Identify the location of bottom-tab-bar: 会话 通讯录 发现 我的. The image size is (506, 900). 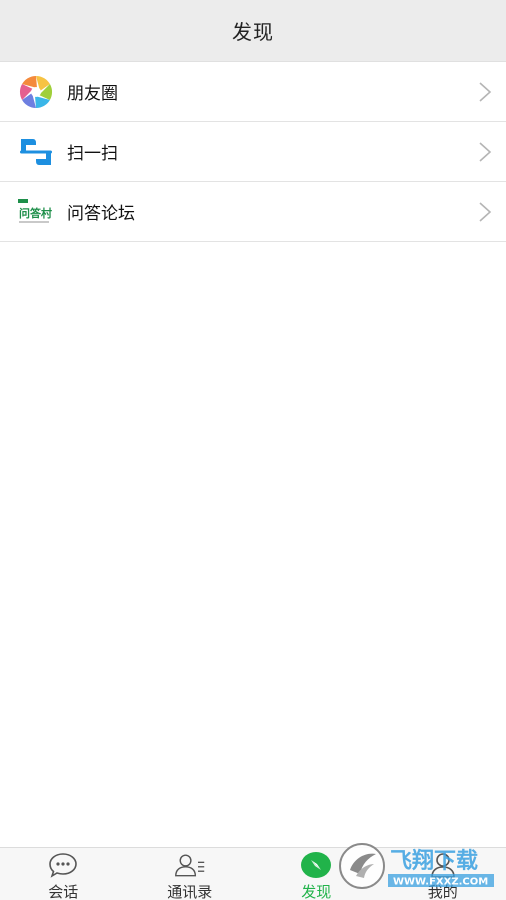
(253, 873).